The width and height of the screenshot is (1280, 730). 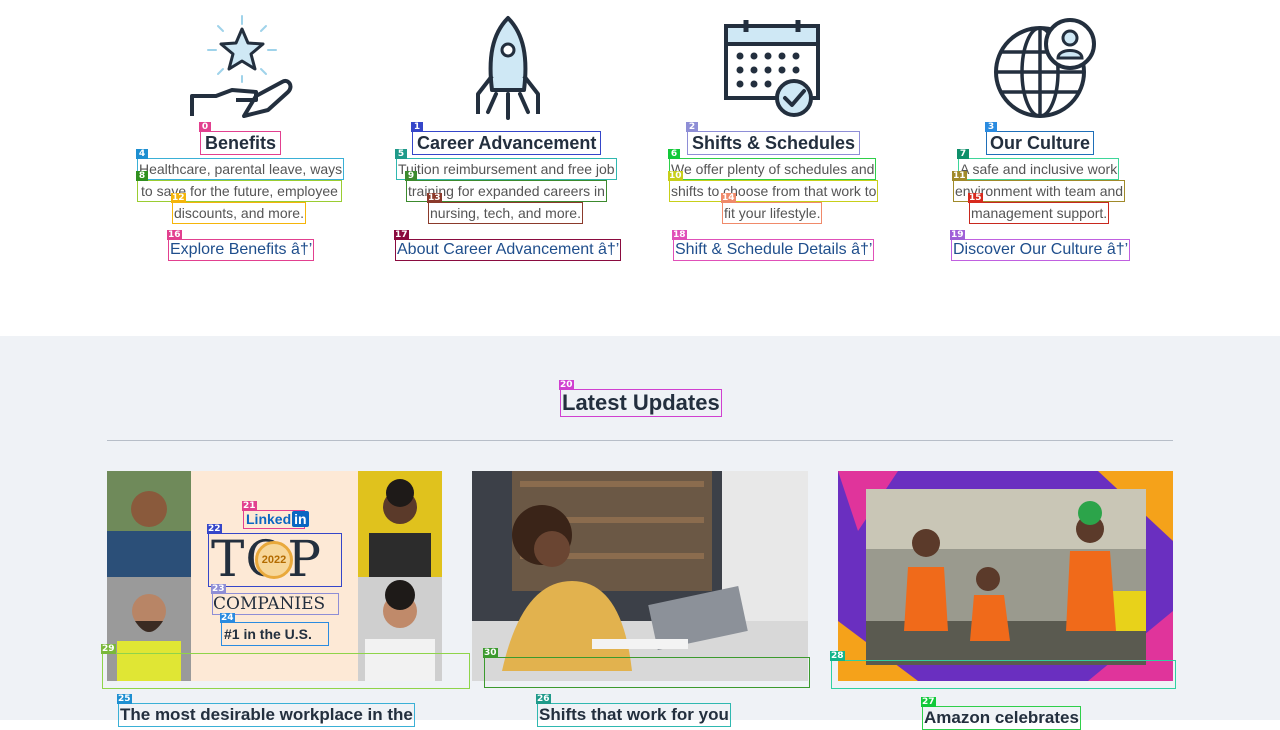 I want to click on calendar-check-icon, so click(x=772, y=68).